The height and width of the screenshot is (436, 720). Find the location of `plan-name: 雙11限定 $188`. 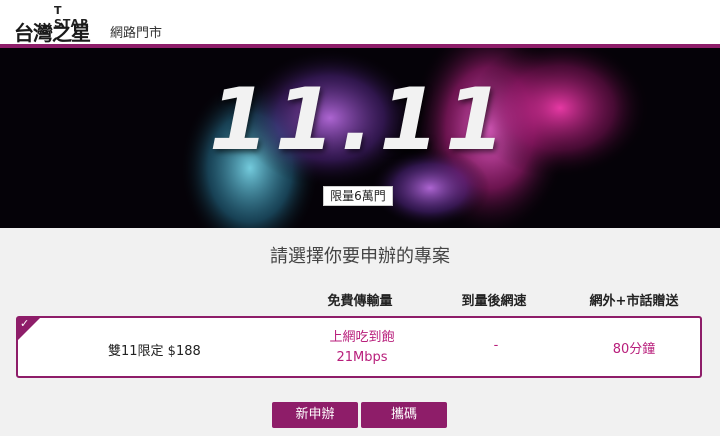

plan-name: 雙11限定 $188 is located at coordinates (154, 351).